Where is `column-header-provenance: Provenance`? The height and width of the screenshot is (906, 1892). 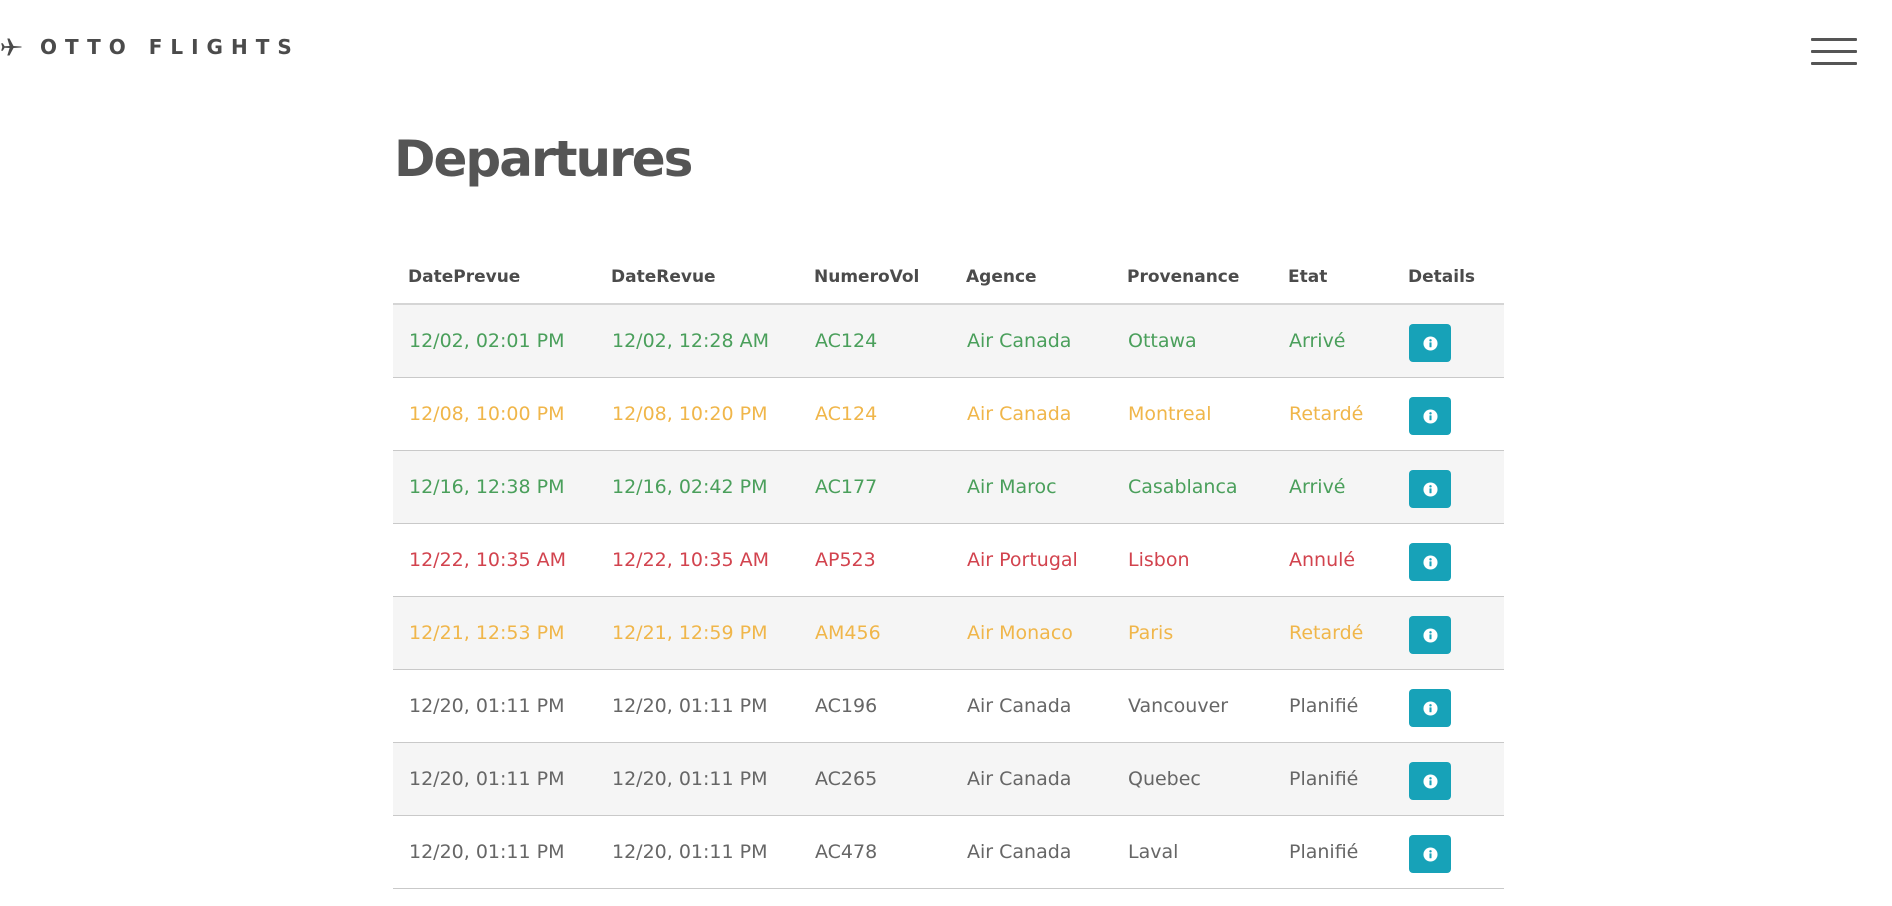 column-header-provenance: Provenance is located at coordinates (1192, 277).